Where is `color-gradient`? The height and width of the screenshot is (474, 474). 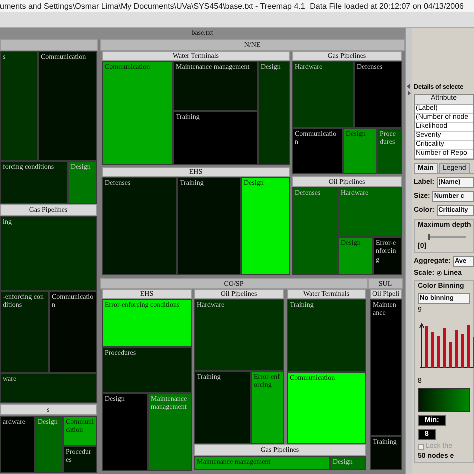
color-gradient is located at coordinates (444, 400).